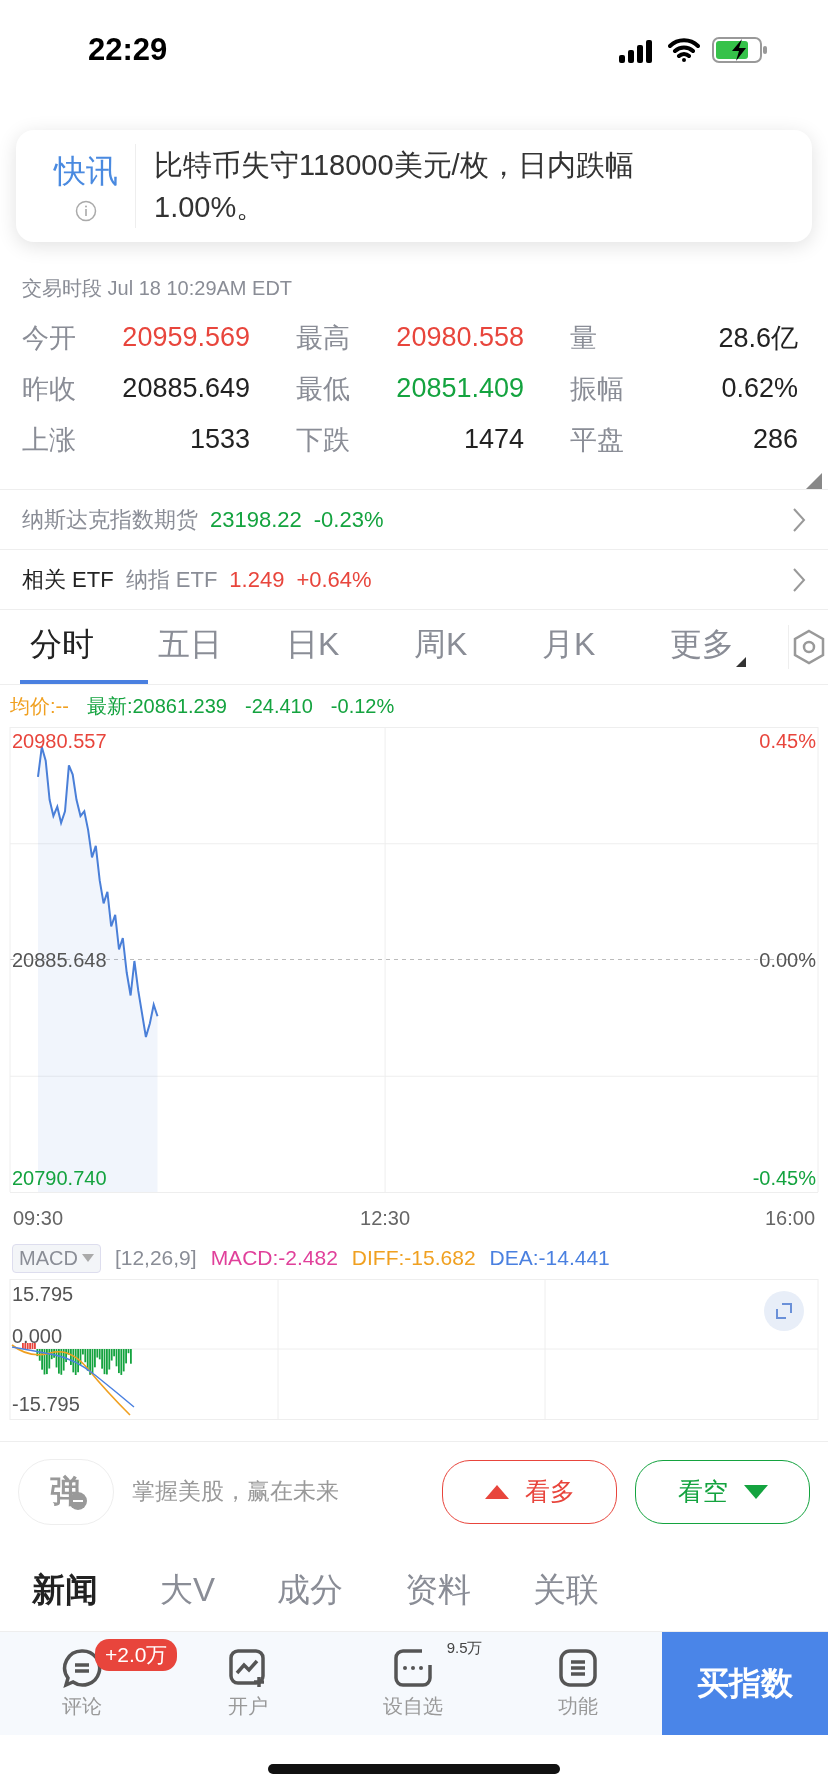 This screenshot has width=828, height=1792. Describe the element at coordinates (549, 1258) in the screenshot. I see `macd-value: DEA:-14.441` at that location.